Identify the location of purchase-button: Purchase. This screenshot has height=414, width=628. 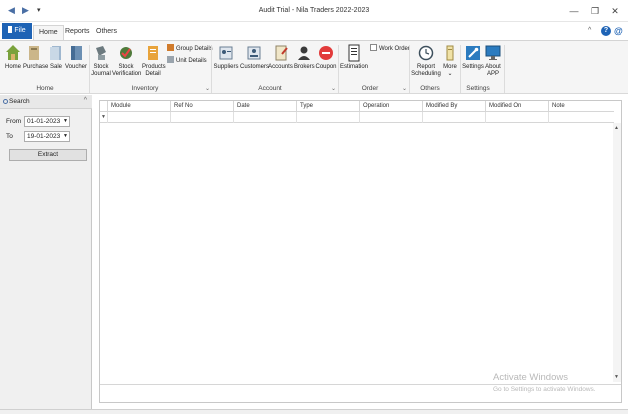
(36, 57).